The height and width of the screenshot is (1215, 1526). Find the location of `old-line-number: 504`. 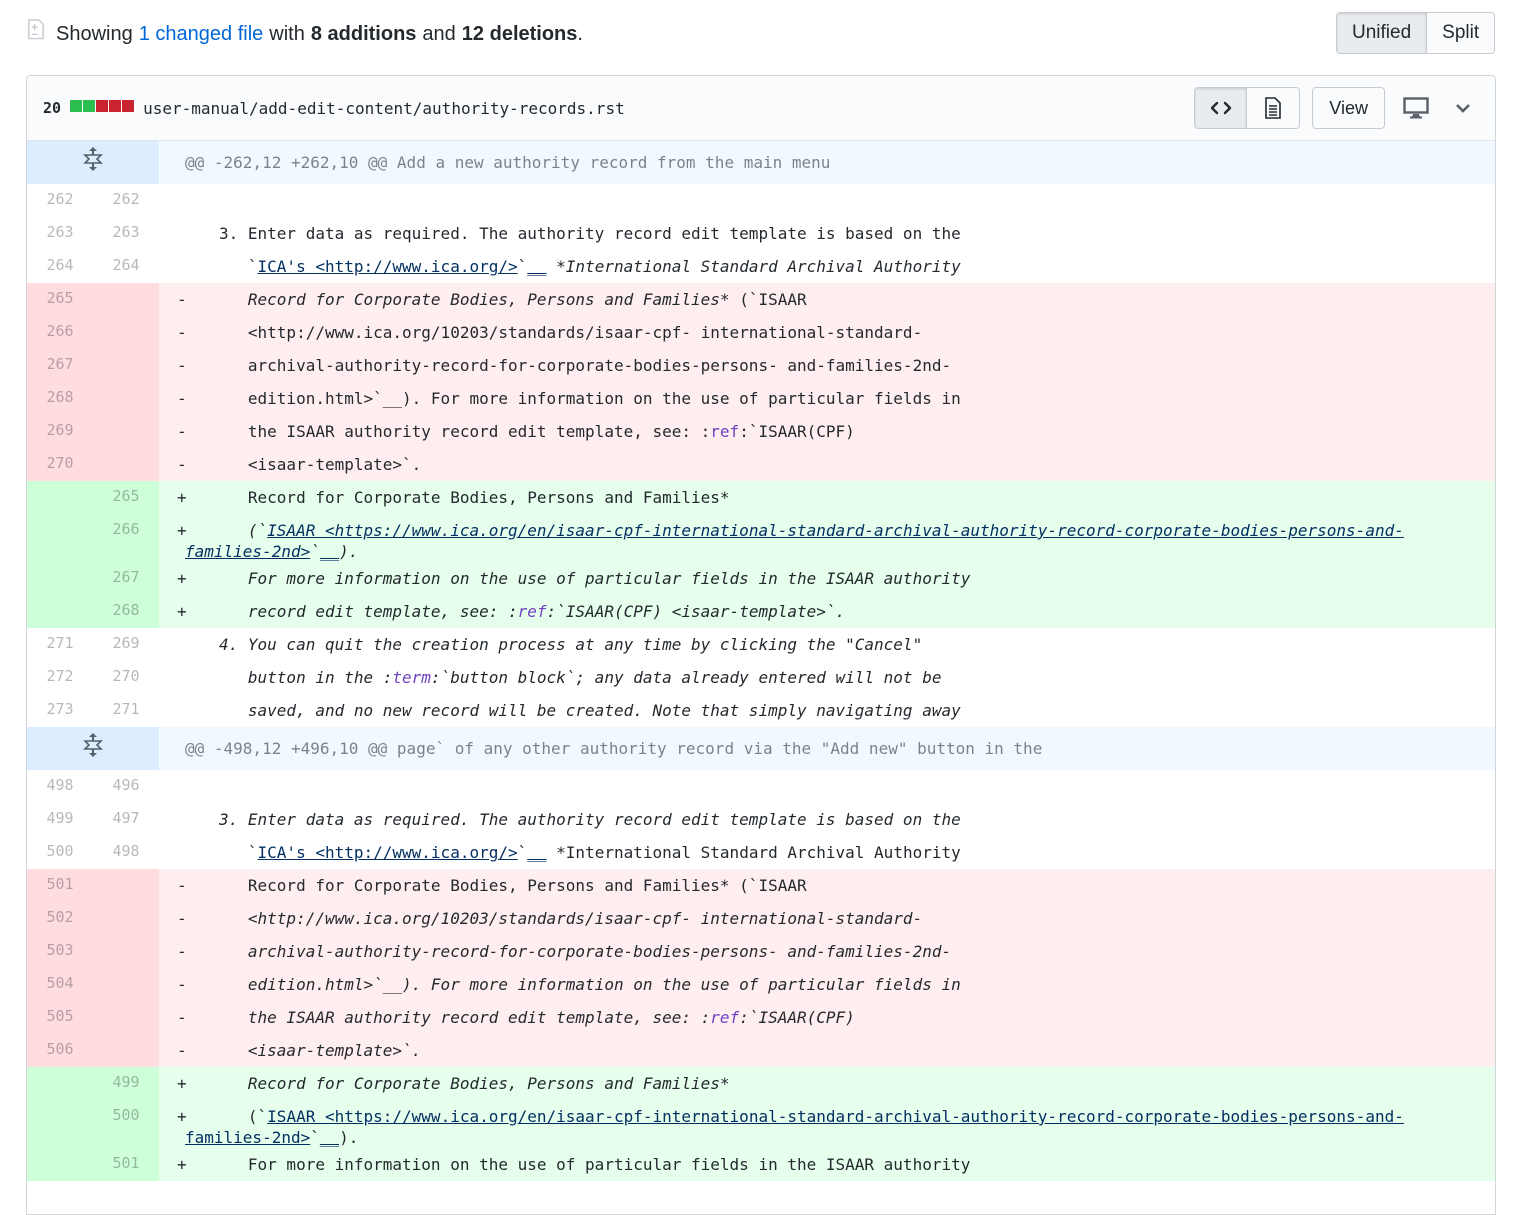

old-line-number: 504 is located at coordinates (60, 984).